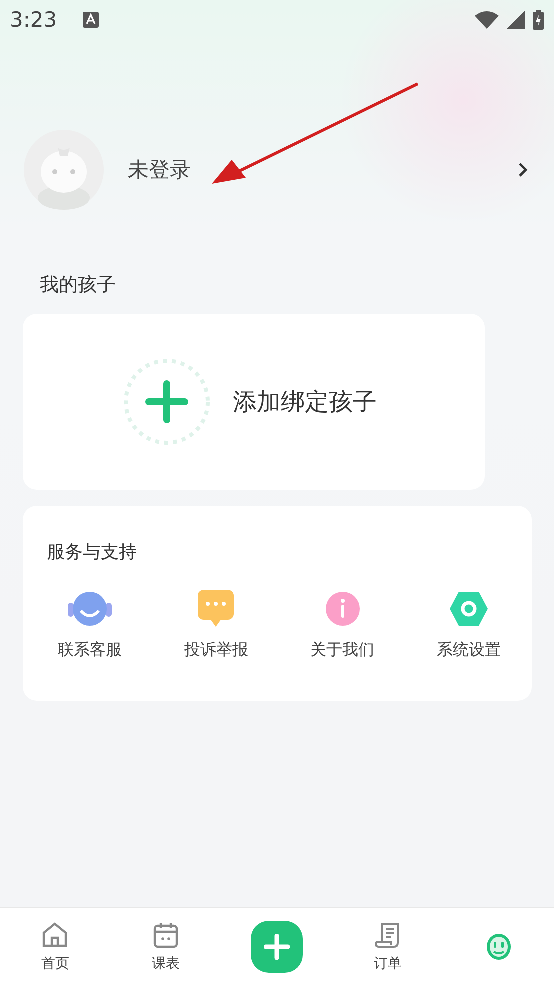 This screenshot has width=554, height=986. What do you see at coordinates (216, 609) in the screenshot?
I see `chat-bubble-icon` at bounding box center [216, 609].